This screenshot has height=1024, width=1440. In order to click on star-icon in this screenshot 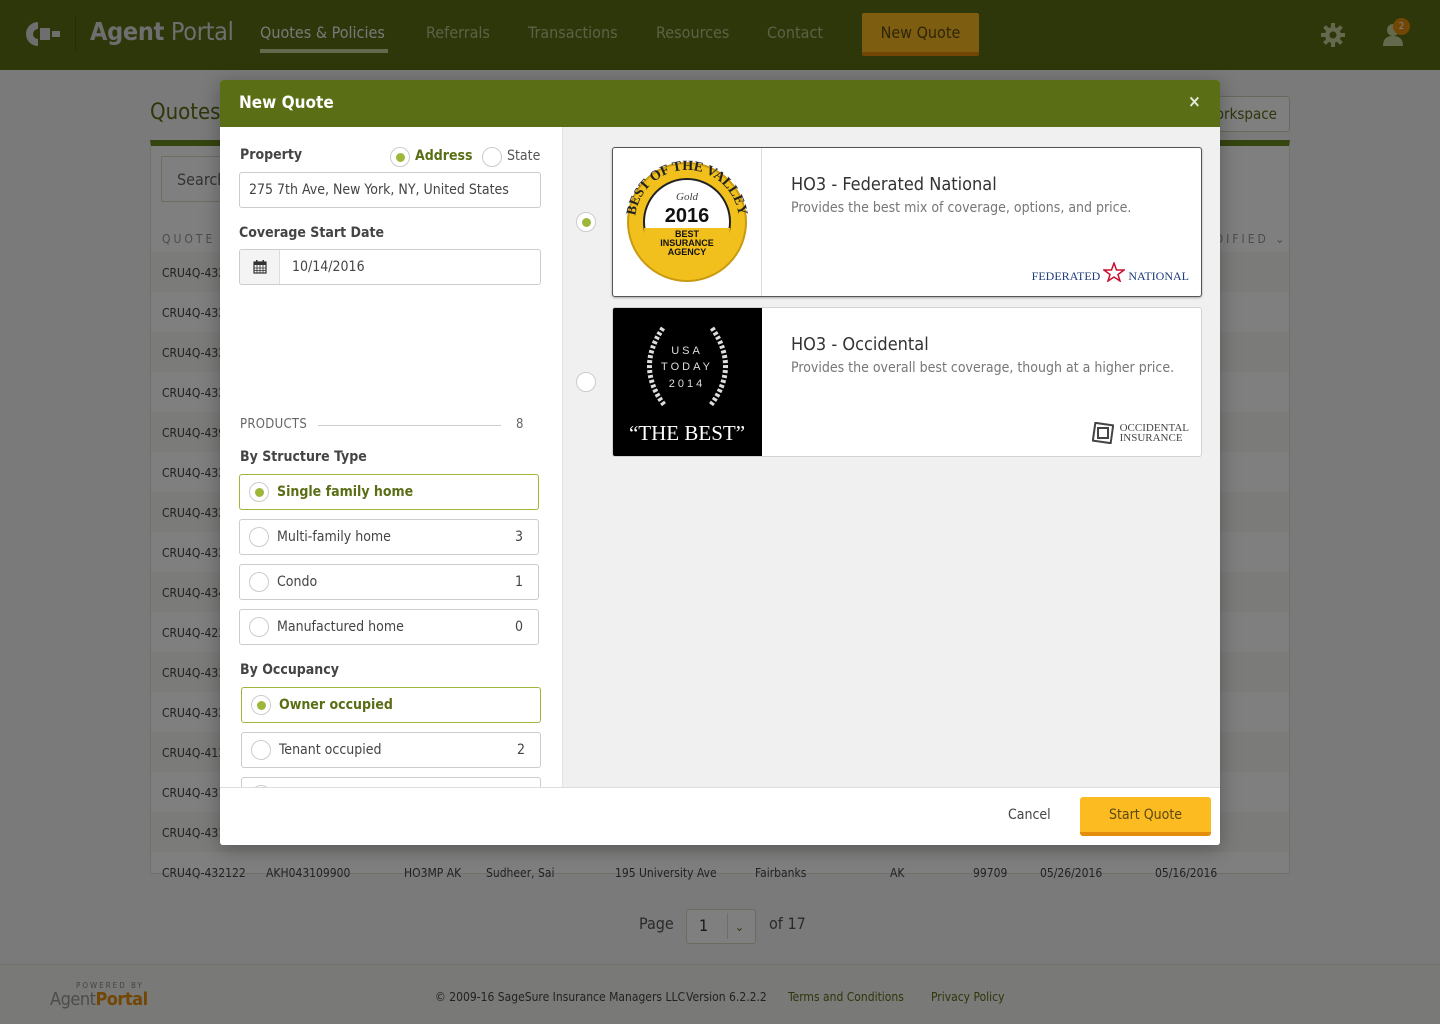, I will do `click(1114, 271)`.